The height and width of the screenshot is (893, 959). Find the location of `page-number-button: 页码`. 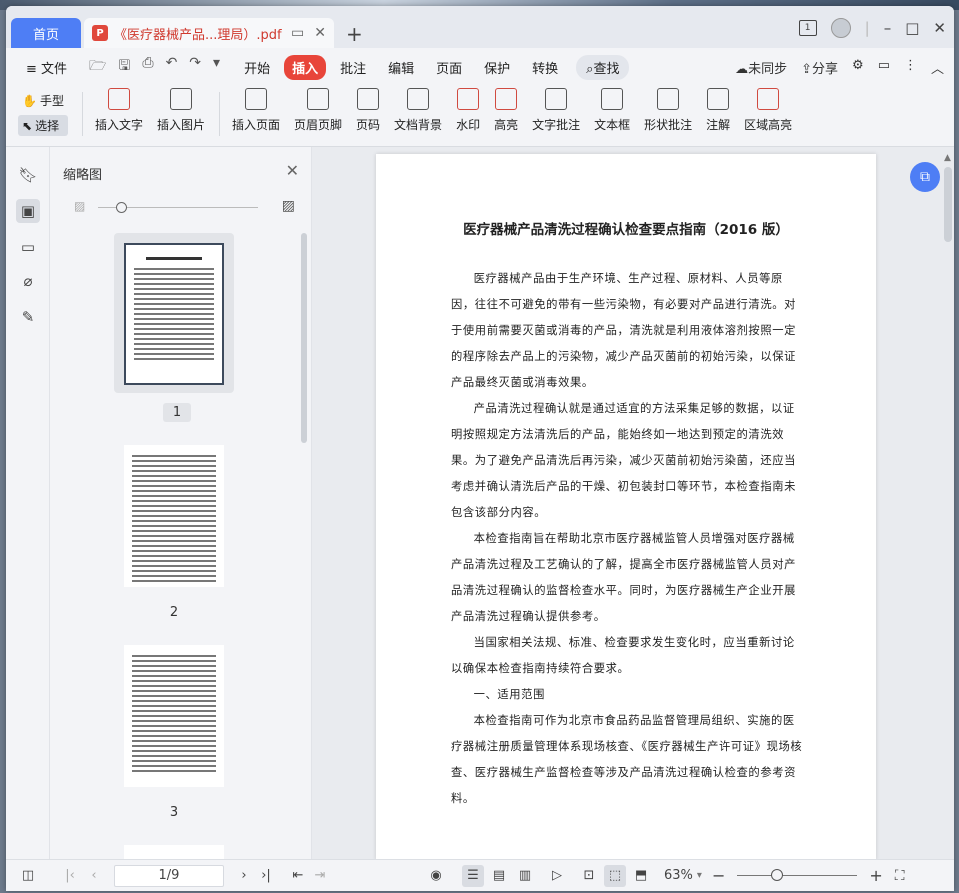

page-number-button: 页码 is located at coordinates (368, 110).